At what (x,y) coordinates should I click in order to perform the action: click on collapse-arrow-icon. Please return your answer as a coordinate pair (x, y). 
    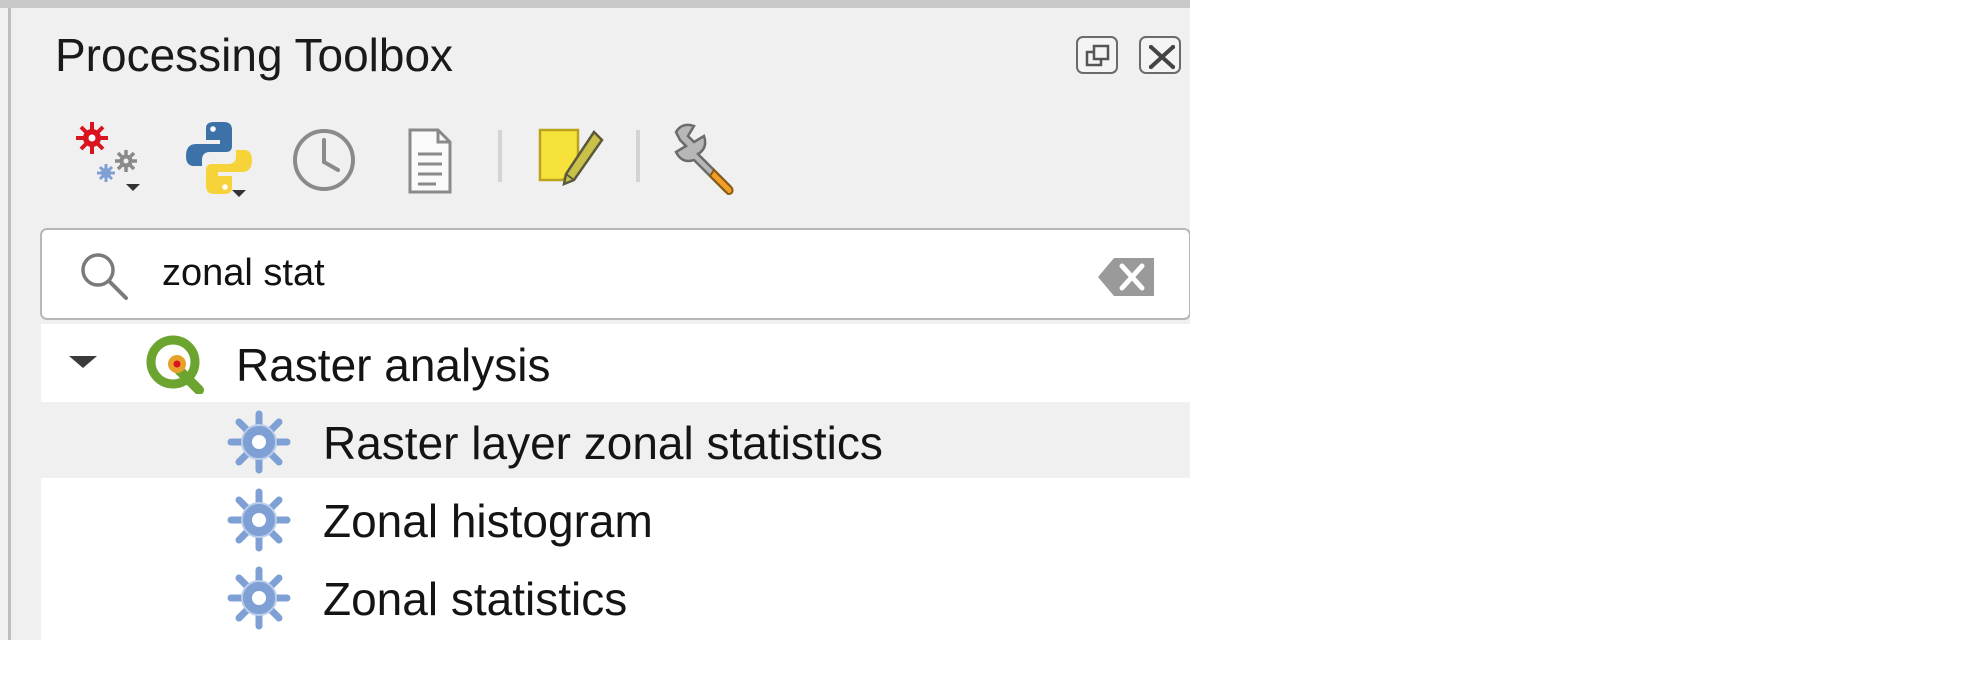
    Looking at the image, I should click on (83, 364).